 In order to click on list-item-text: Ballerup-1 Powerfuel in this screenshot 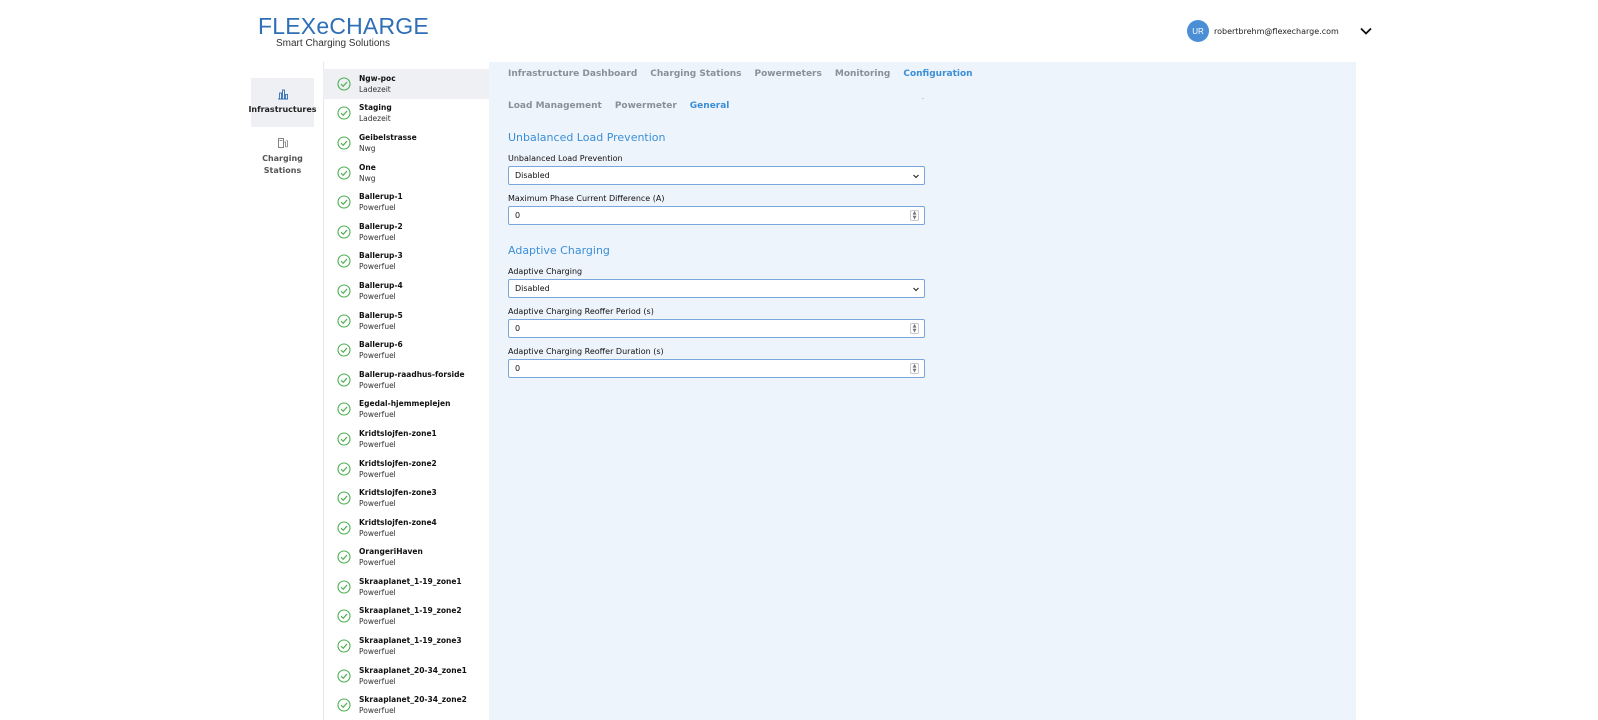, I will do `click(381, 202)`.